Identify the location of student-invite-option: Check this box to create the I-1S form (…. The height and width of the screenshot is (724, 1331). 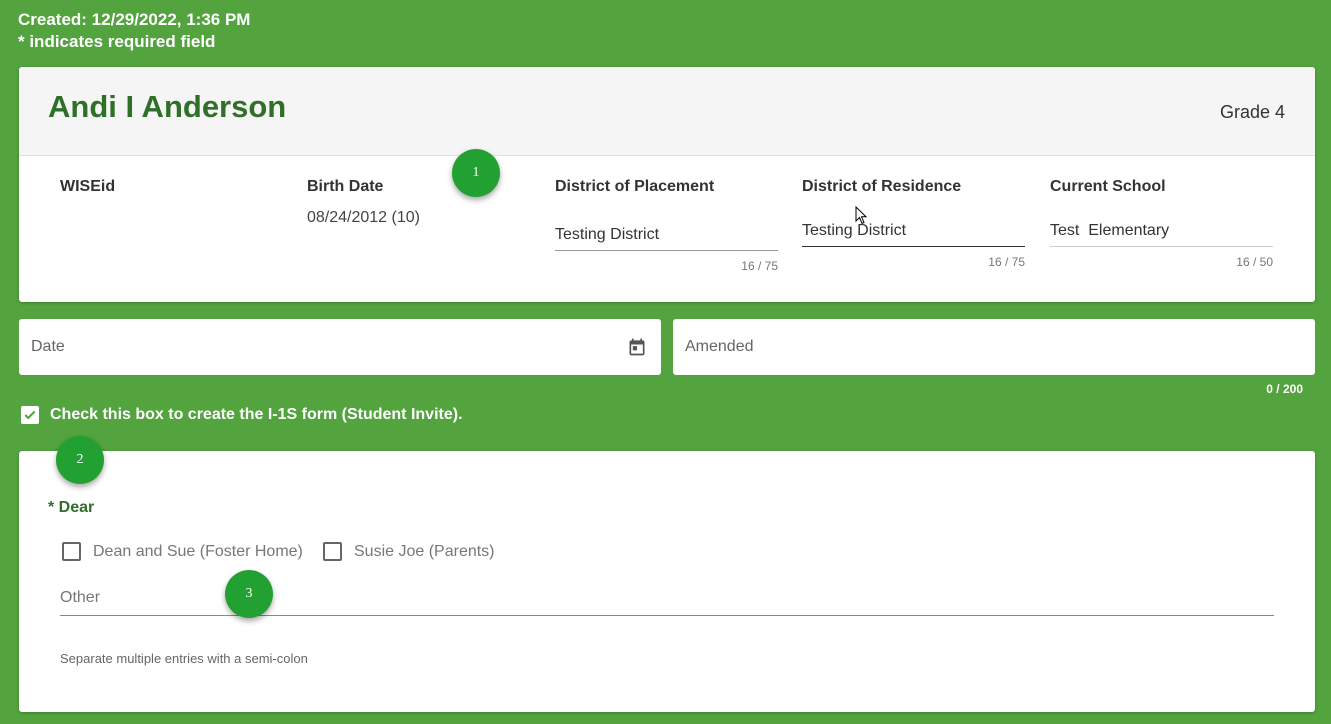
(242, 415).